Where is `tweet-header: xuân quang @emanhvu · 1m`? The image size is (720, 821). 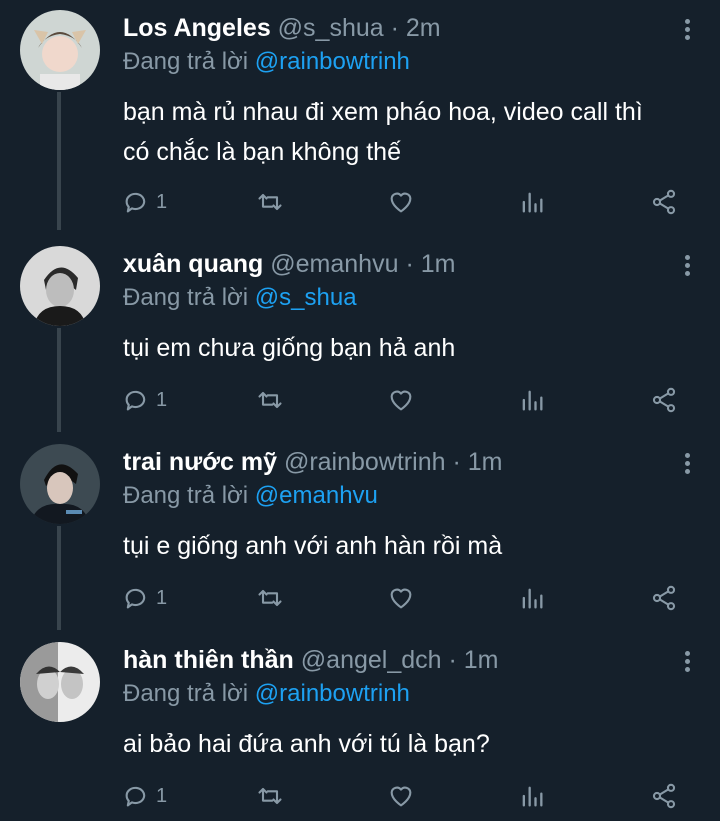 tweet-header: xuân quang @emanhvu · 1m is located at coordinates (289, 264).